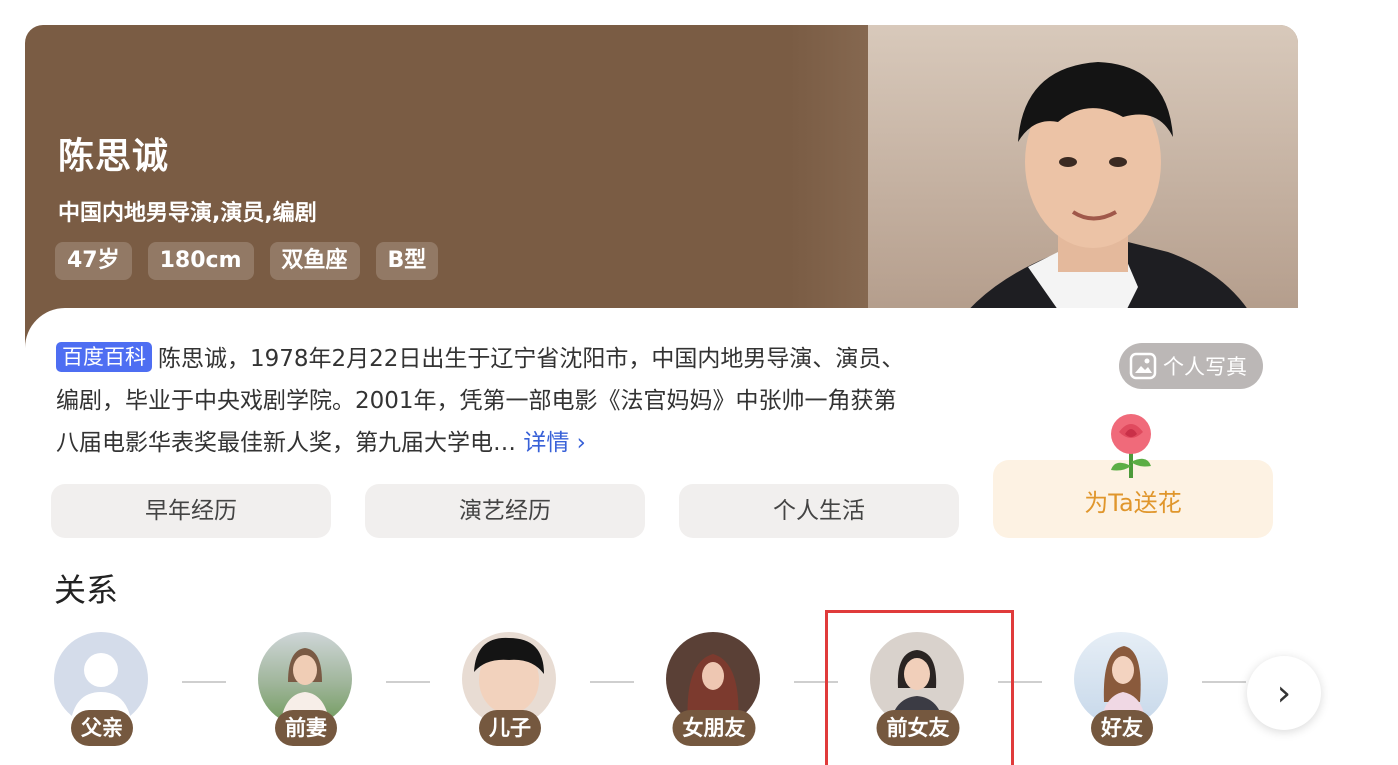 The image size is (1398, 765). Describe the element at coordinates (187, 213) in the screenshot. I see `person-occupation: 中国内地男导演,演员,编剧` at that location.